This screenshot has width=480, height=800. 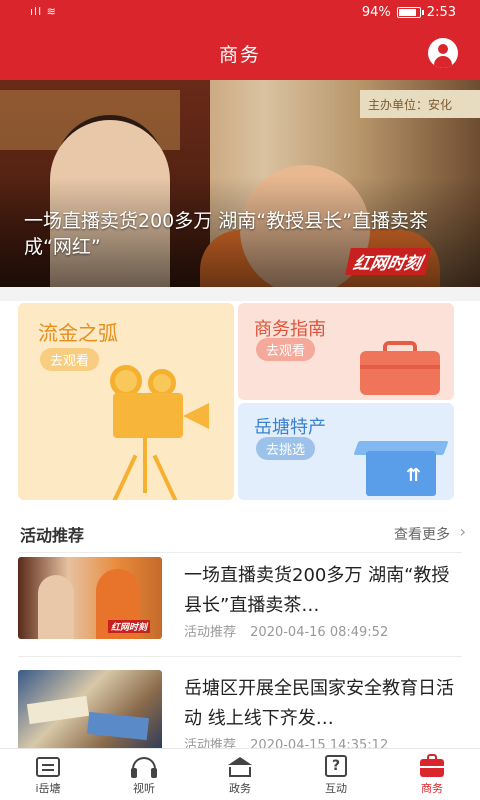 I want to click on tab-video: 视听, so click(x=144, y=774).